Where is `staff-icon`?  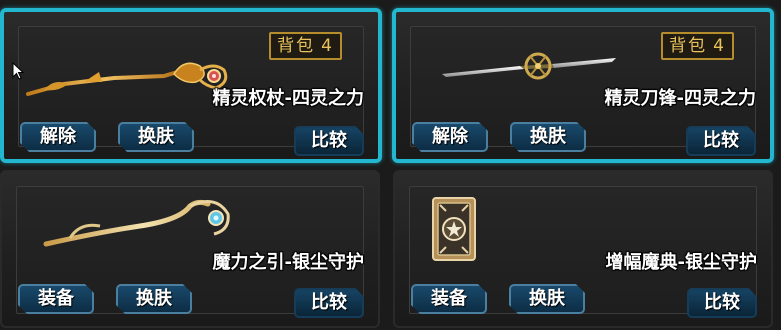 staff-icon is located at coordinates (136, 223).